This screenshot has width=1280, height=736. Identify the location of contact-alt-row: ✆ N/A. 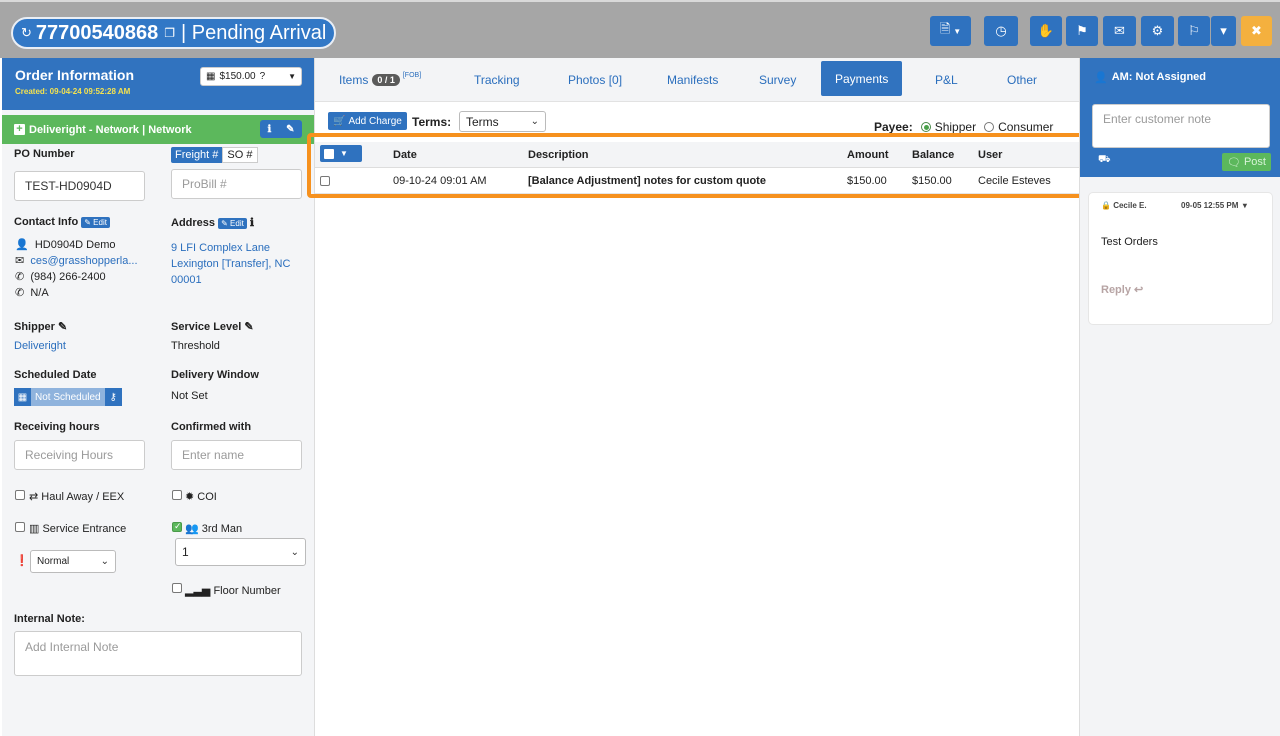
(32, 292).